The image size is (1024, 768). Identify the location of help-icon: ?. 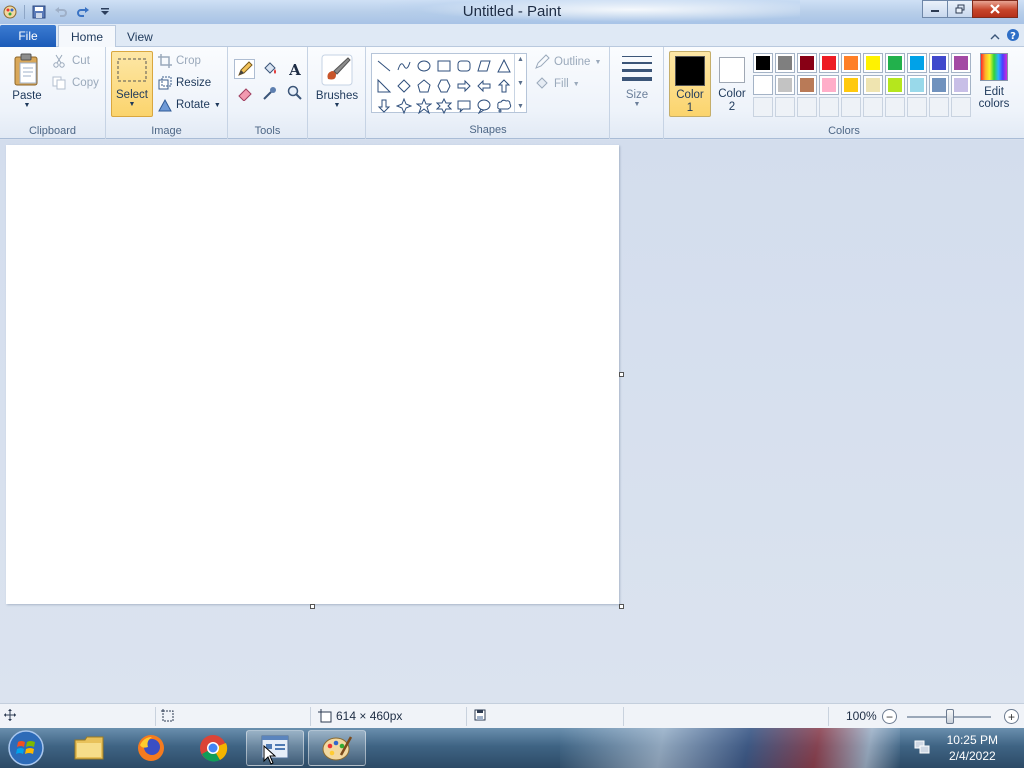
(1013, 36).